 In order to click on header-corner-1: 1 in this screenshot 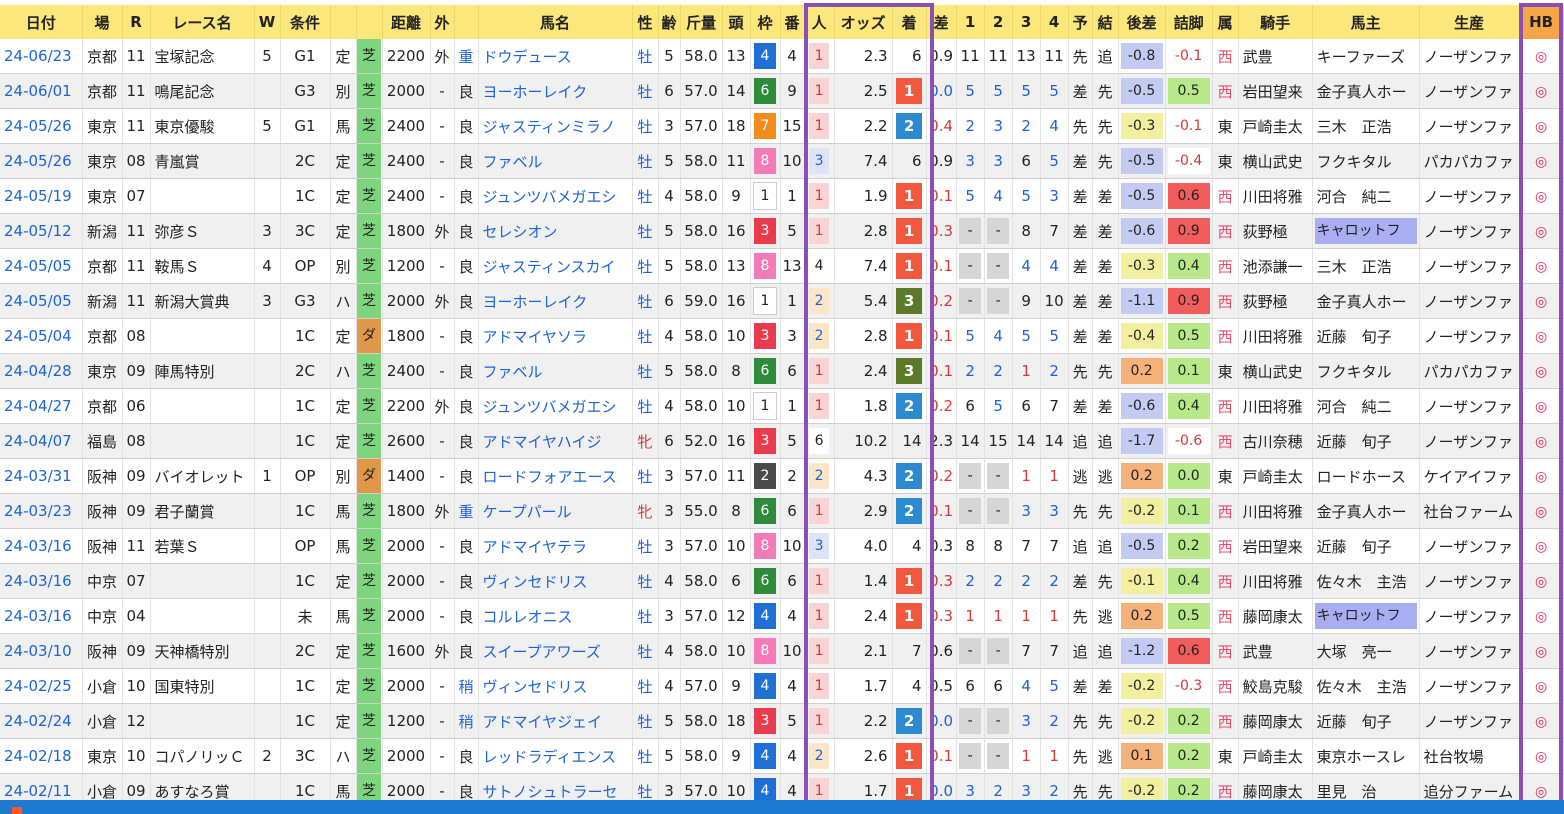, I will do `click(970, 22)`.